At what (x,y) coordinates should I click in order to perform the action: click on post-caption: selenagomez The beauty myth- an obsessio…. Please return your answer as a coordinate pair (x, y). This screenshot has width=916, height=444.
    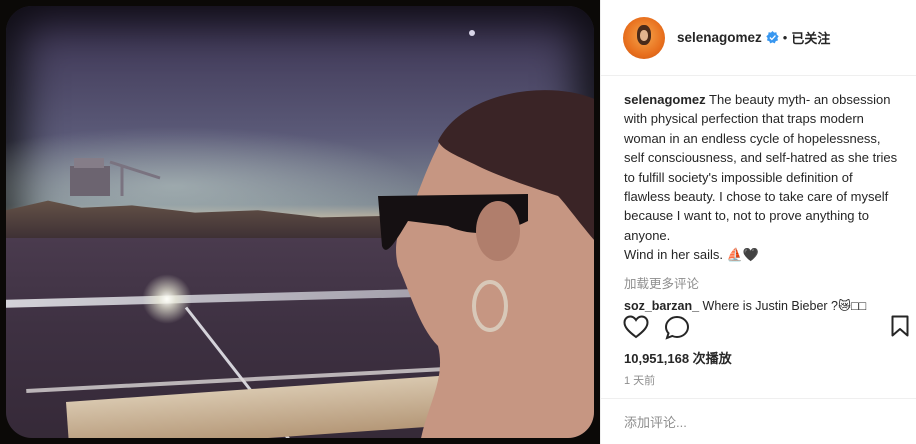
    Looking at the image, I should click on (758, 170).